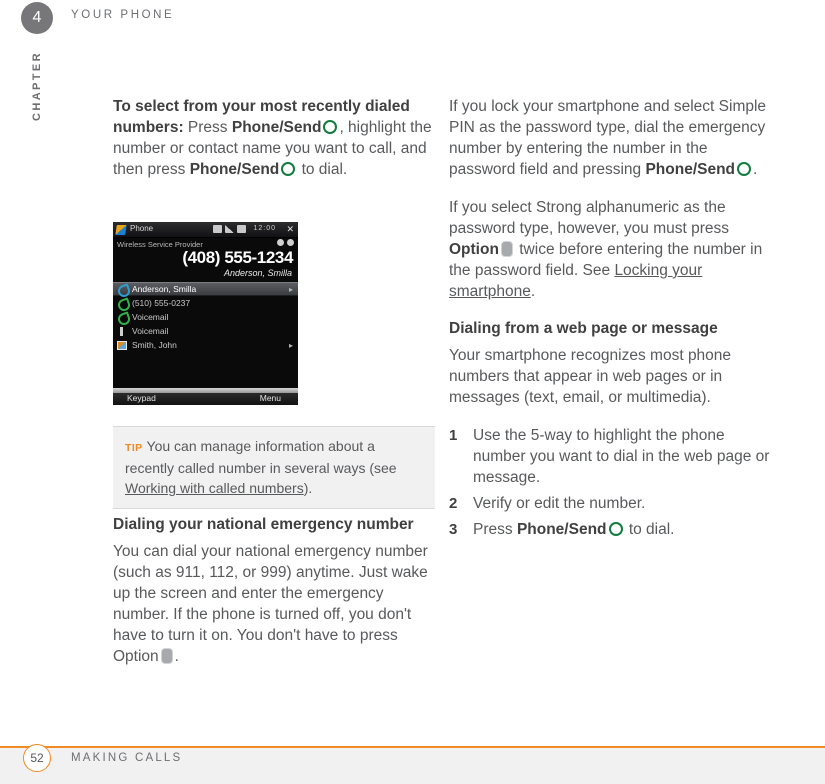 The height and width of the screenshot is (784, 825). I want to click on voicemail-icon, so click(122, 331).